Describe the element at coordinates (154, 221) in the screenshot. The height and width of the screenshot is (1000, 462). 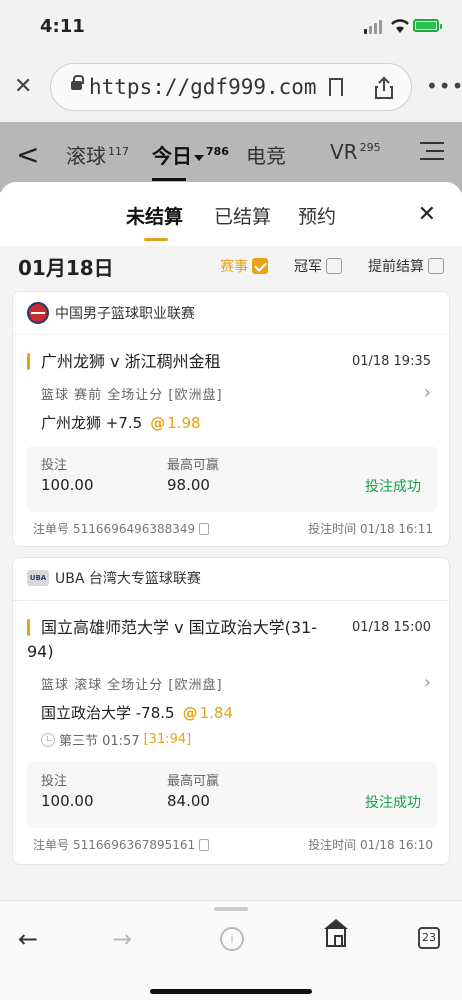
I see `tab-unsettled: 未结算` at that location.